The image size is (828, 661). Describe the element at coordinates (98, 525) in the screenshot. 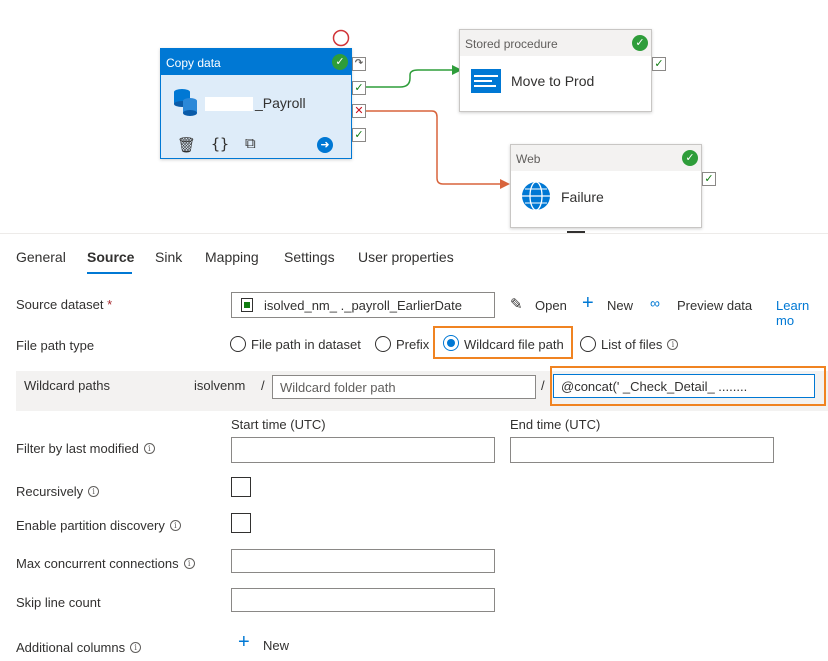

I see `partition-discovery-label: Enable partition discovery i` at that location.